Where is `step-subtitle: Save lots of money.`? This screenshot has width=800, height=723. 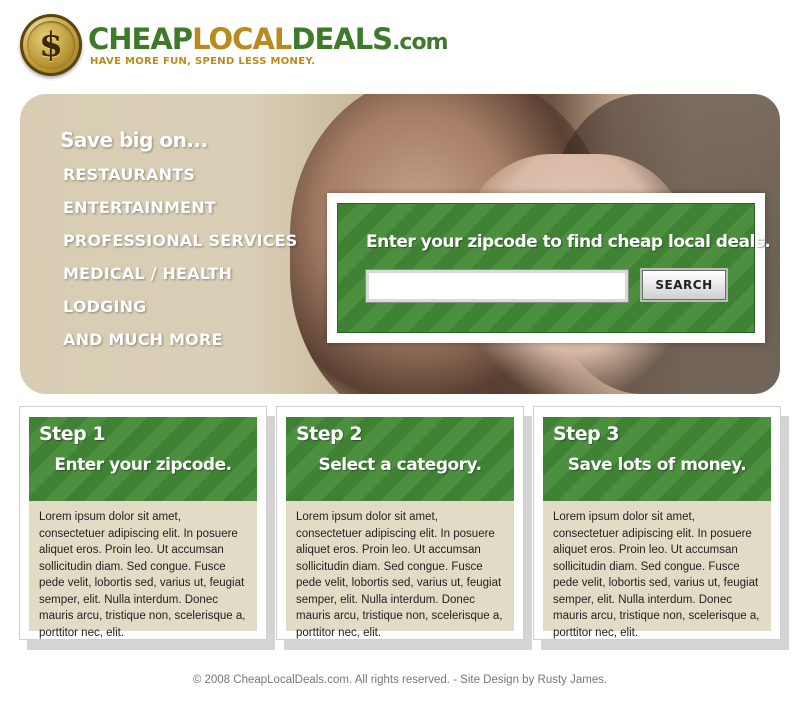
step-subtitle: Save lots of money. is located at coordinates (657, 465).